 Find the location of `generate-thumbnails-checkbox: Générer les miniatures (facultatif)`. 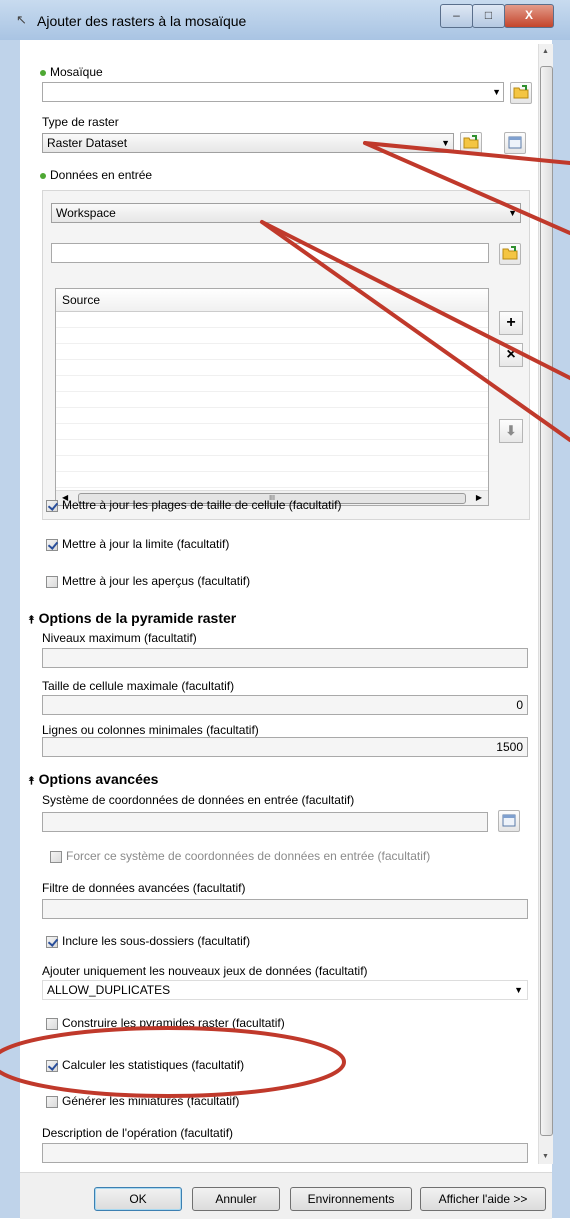

generate-thumbnails-checkbox: Générer les miniatures (facultatif) is located at coordinates (142, 1101).